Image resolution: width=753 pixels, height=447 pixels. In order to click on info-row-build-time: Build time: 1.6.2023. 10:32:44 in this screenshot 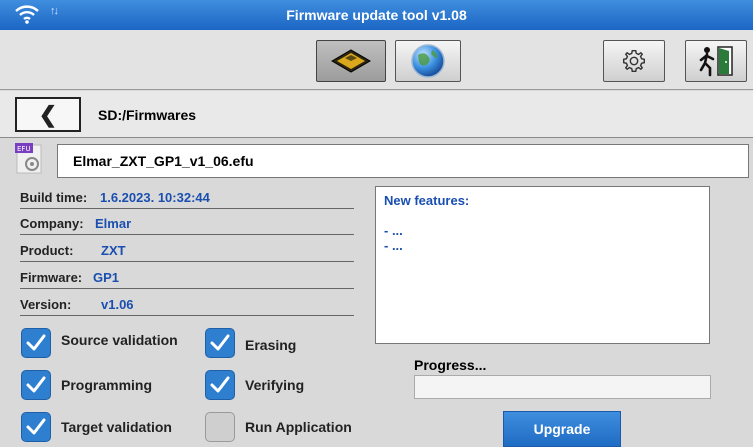, I will do `click(187, 198)`.